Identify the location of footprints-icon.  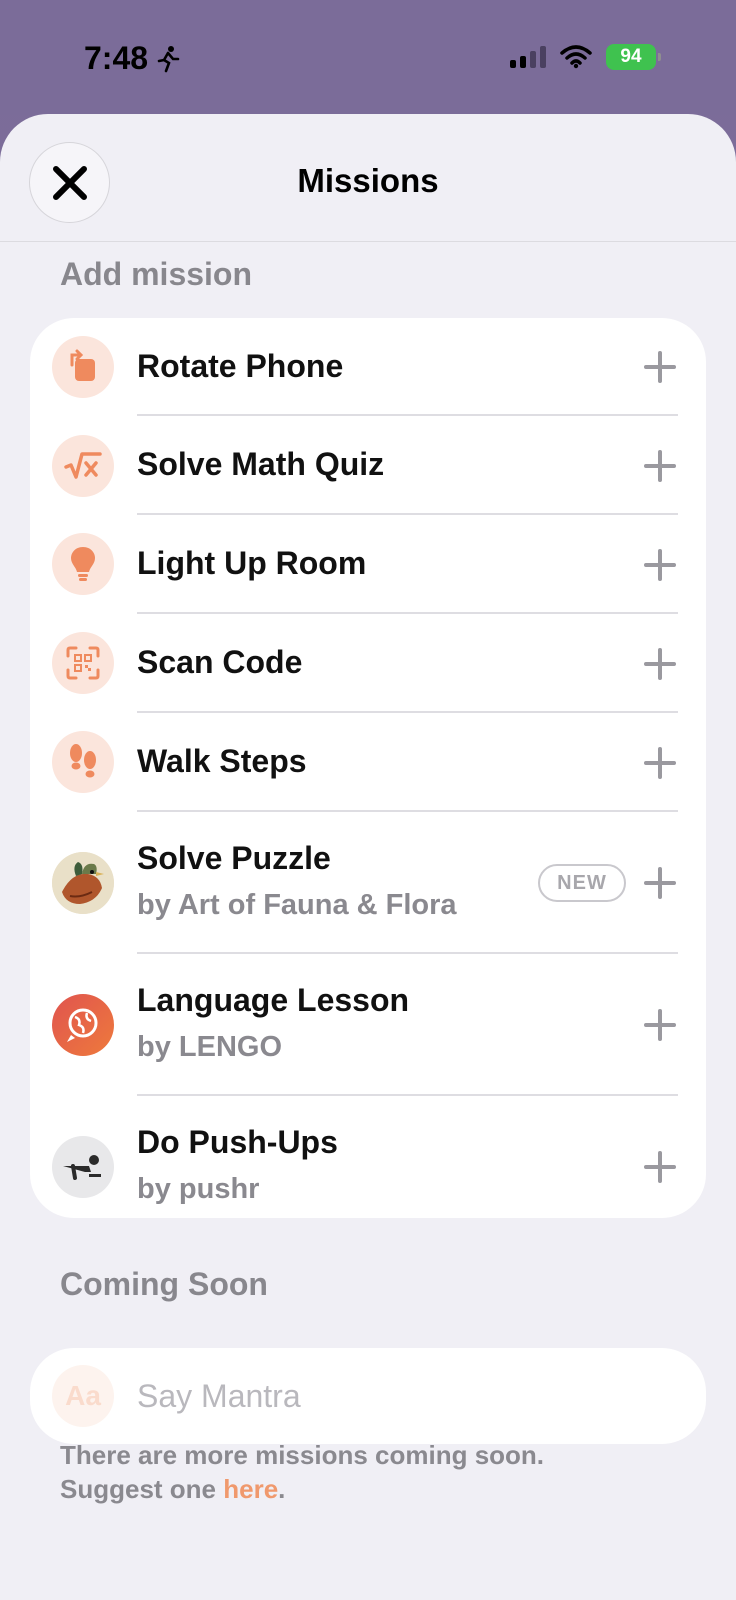
(83, 762).